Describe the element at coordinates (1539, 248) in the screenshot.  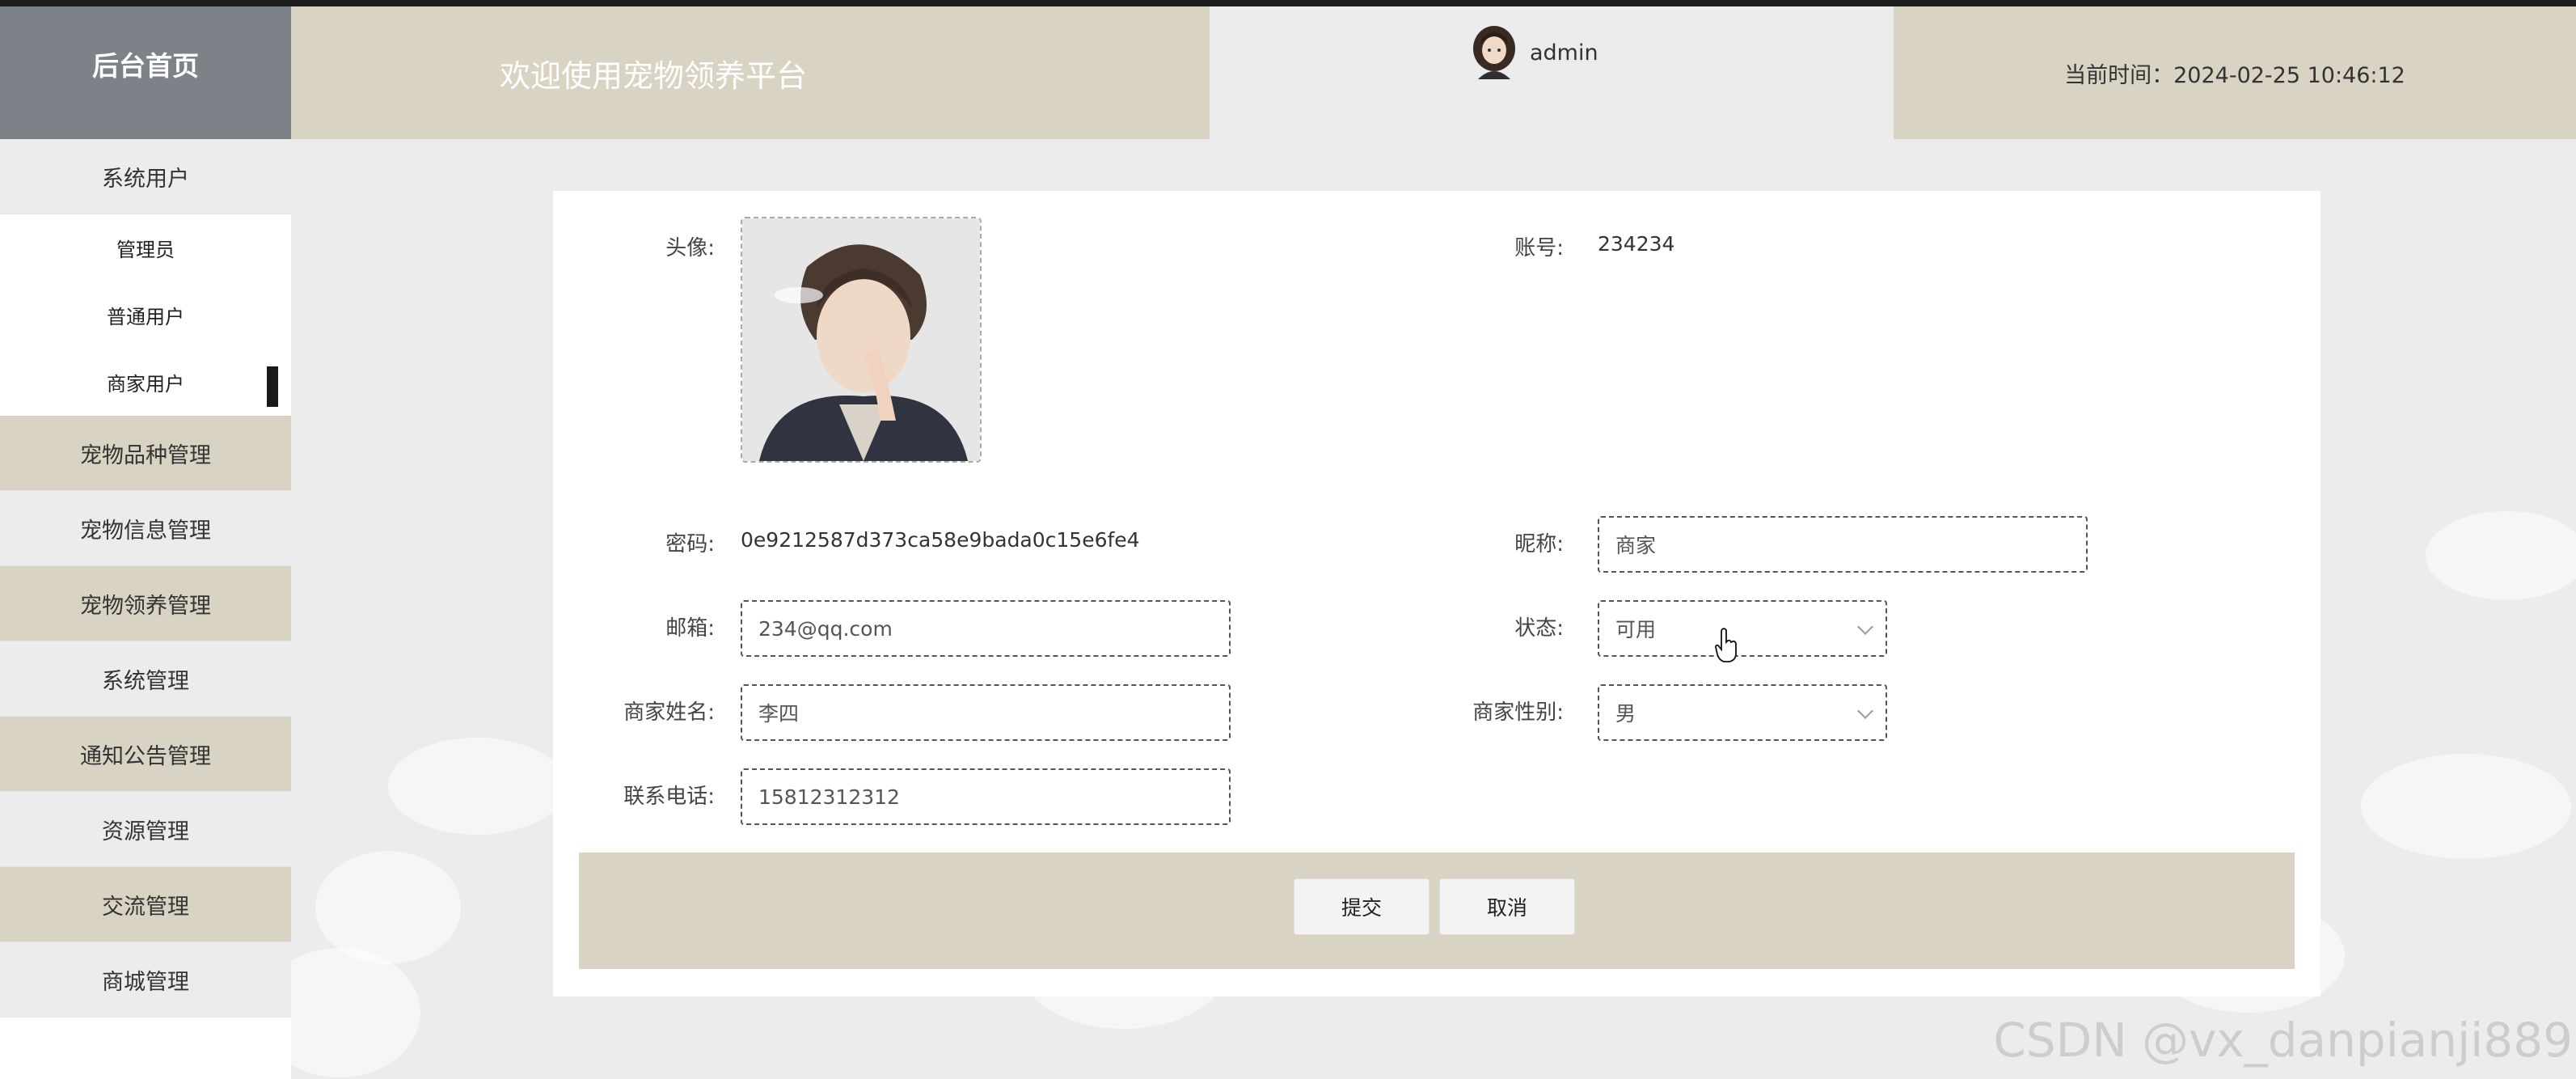
I see `account-label: 账号:` at that location.